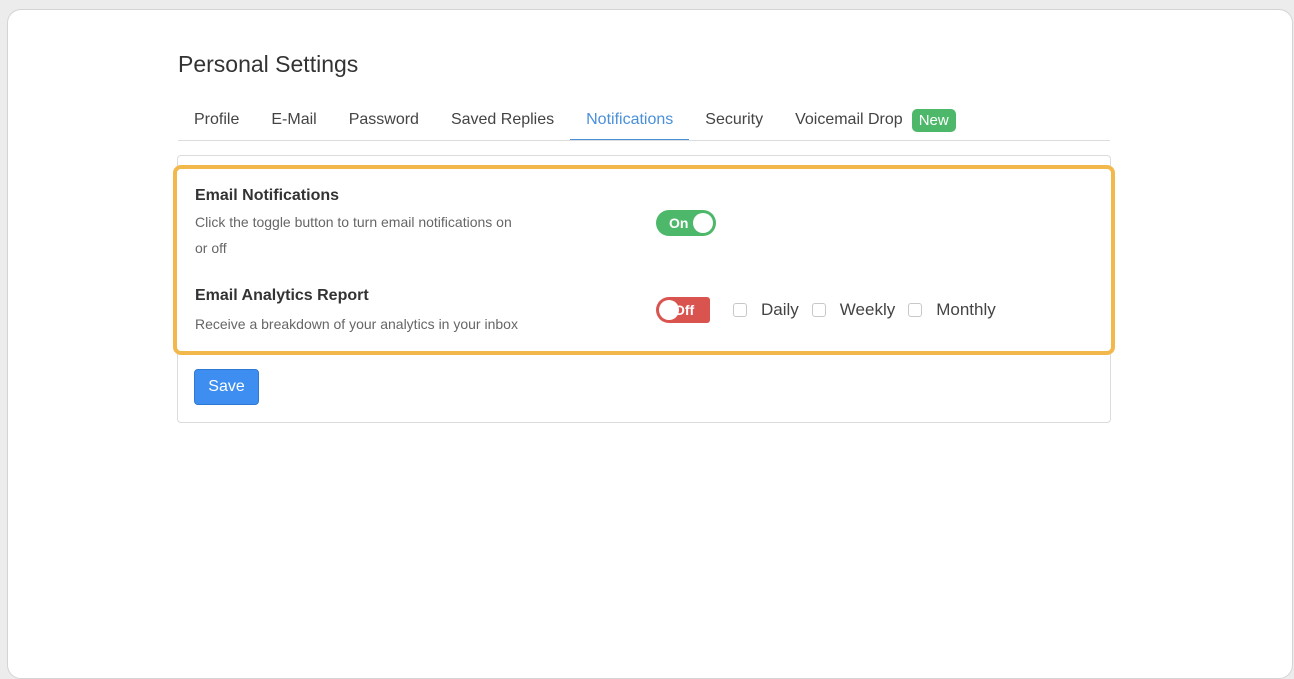 This screenshot has width=1294, height=679. I want to click on monthly-checkbox, so click(915, 310).